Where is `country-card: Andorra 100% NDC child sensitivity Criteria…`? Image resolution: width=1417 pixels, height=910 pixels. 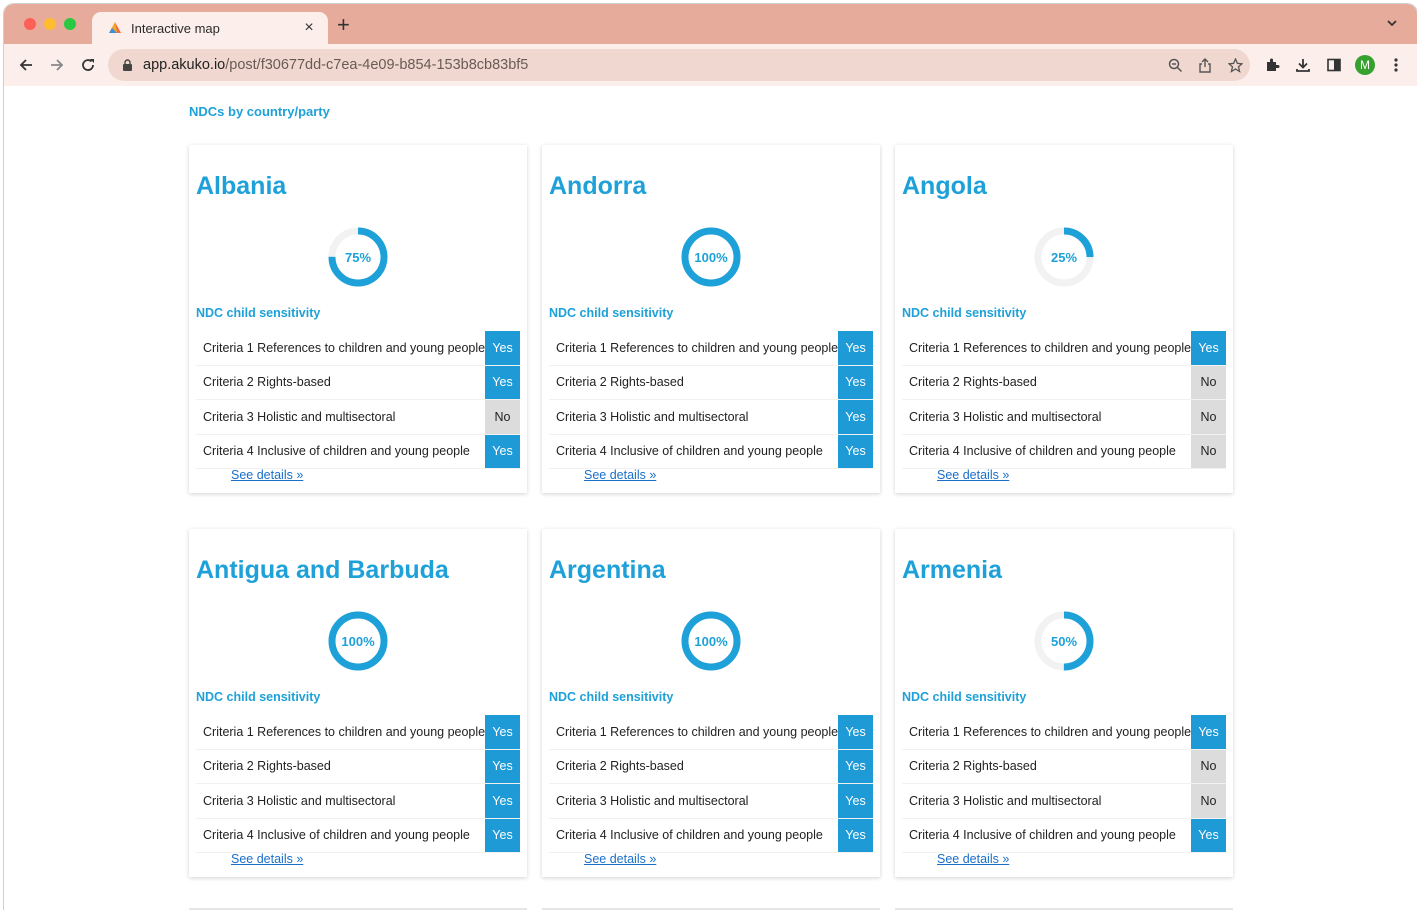 country-card: Andorra 100% NDC child sensitivity Criteria… is located at coordinates (711, 319).